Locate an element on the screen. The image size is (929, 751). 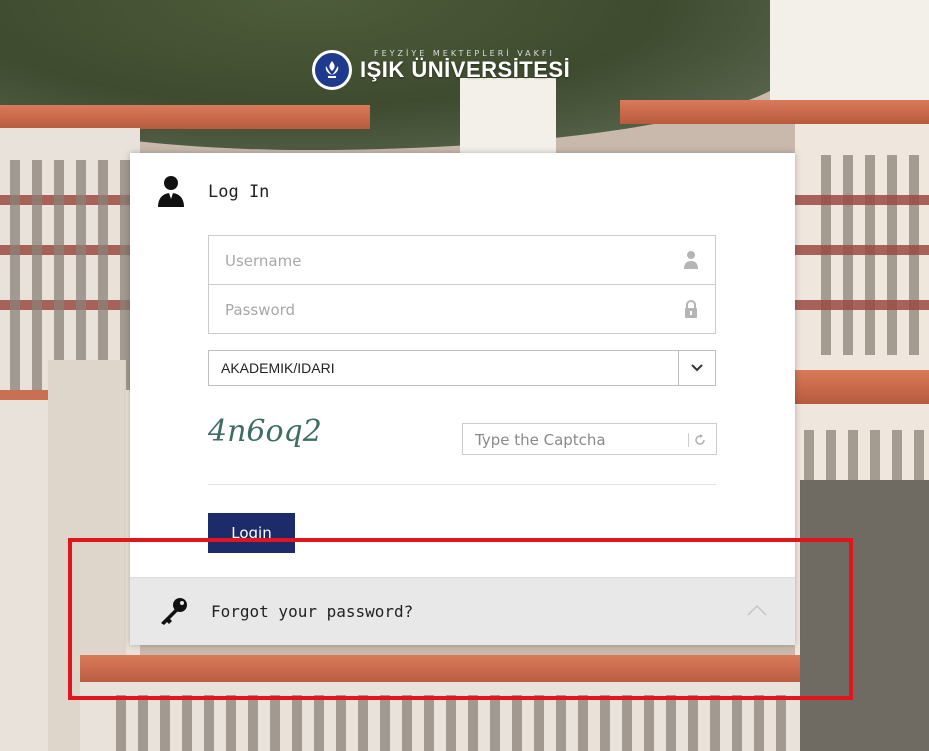
domain-select: AKADEMIK/IDARI is located at coordinates (462, 368).